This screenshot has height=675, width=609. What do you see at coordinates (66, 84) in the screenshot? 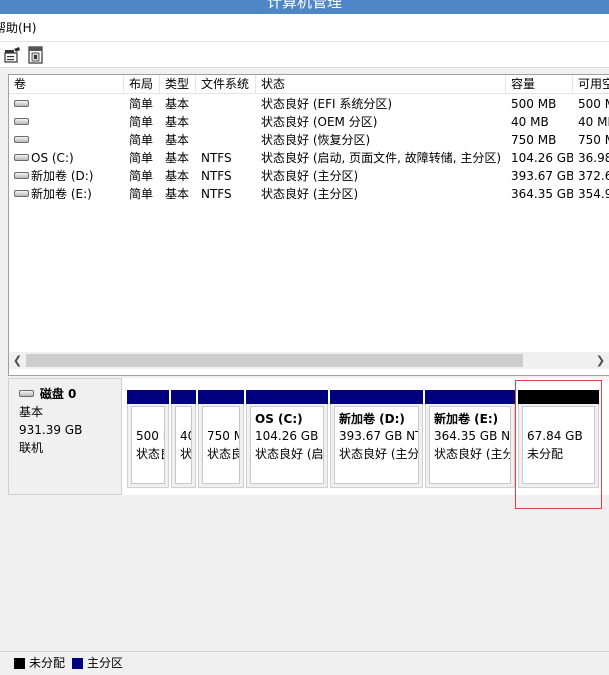
I see `column-volume: 卷` at bounding box center [66, 84].